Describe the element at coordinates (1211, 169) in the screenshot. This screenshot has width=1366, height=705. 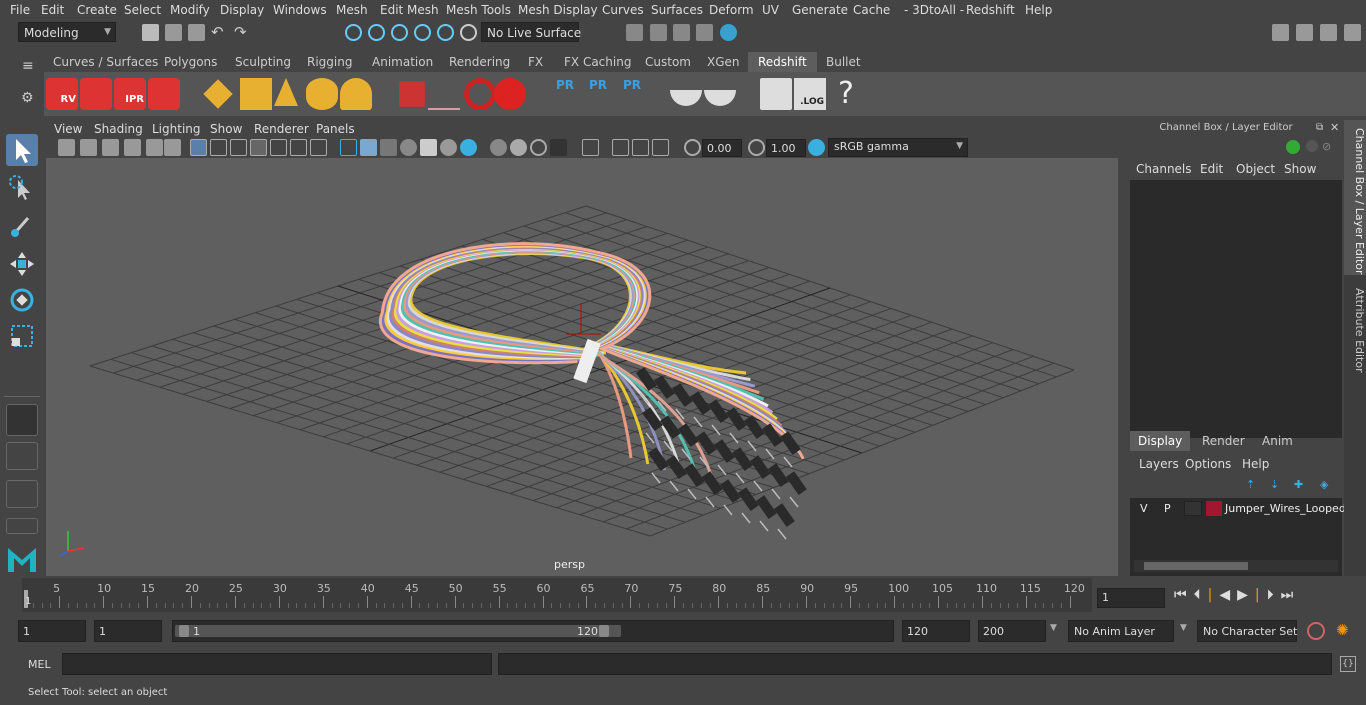
I see `channel-edit-menu: Edit` at that location.